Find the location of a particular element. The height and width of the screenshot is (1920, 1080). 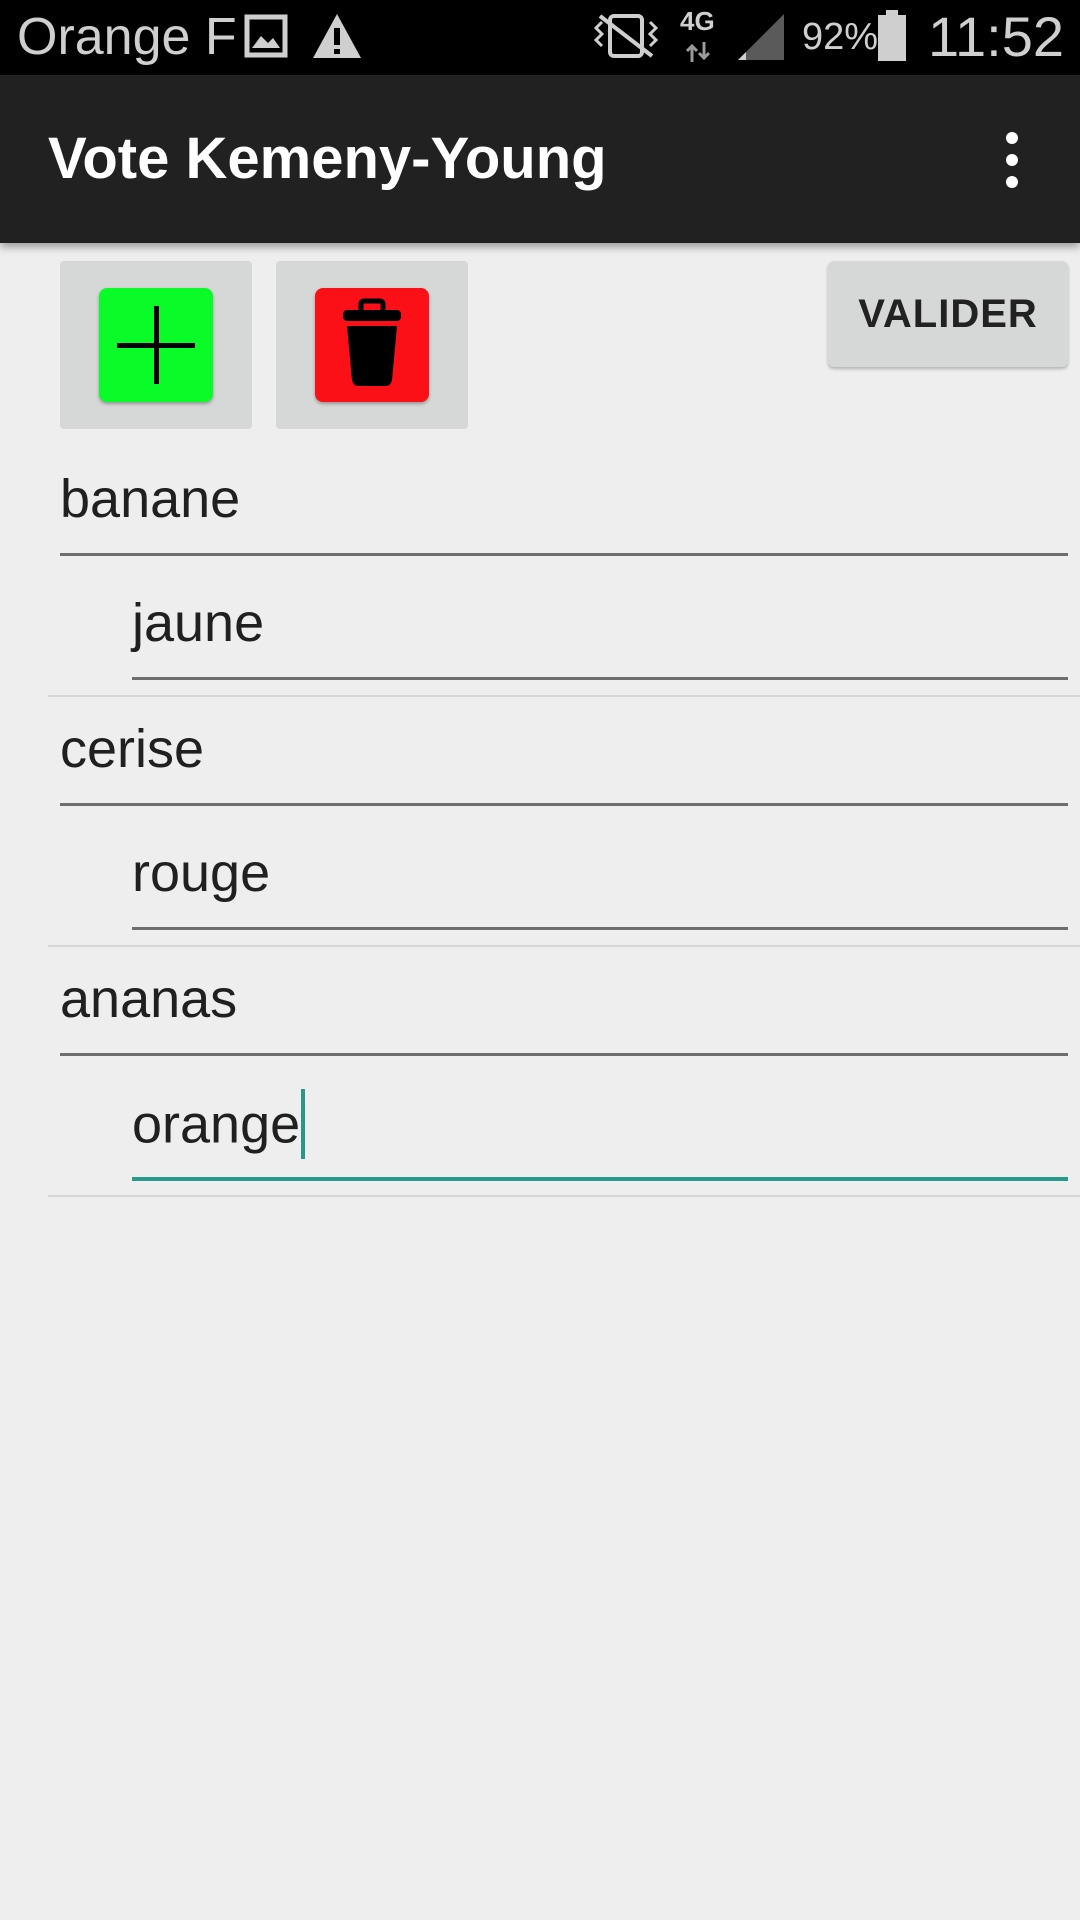

add-candidate-button is located at coordinates (156, 345).